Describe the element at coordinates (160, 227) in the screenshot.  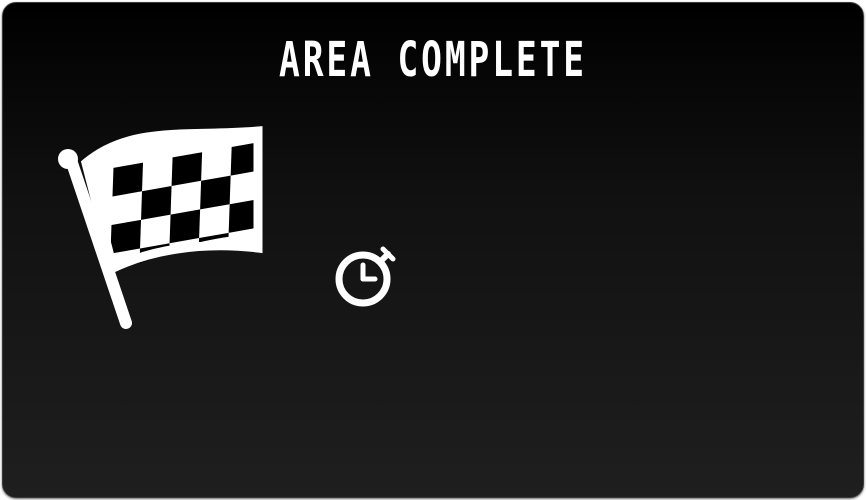
I see `checkered-flag-icon` at that location.